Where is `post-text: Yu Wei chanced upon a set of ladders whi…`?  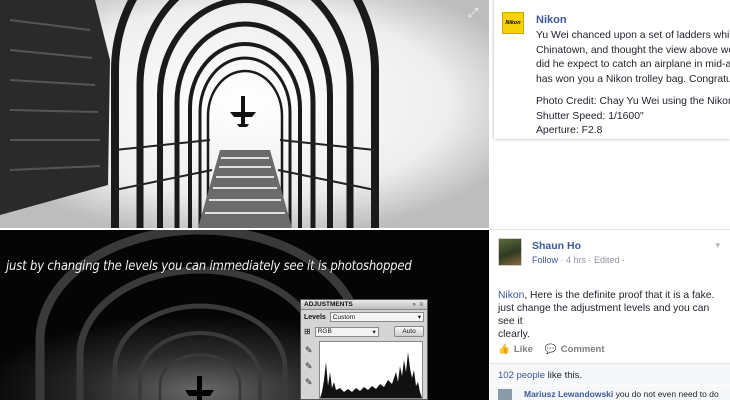 post-text: Yu Wei chanced upon a set of ladders whi… is located at coordinates (633, 84).